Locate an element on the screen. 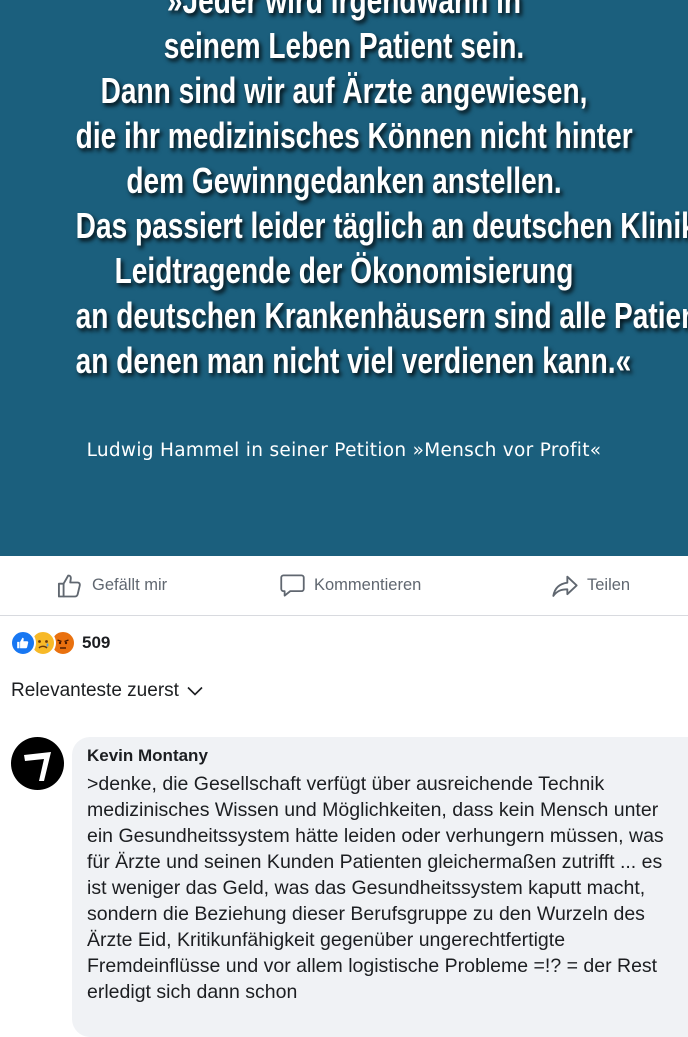  reaction-summary: 509 is located at coordinates (60, 643).